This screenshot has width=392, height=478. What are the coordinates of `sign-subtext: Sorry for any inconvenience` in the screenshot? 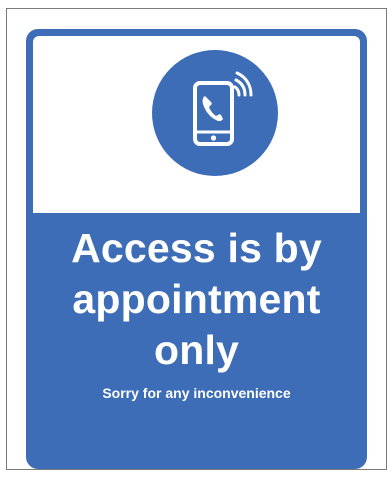 It's located at (196, 393).